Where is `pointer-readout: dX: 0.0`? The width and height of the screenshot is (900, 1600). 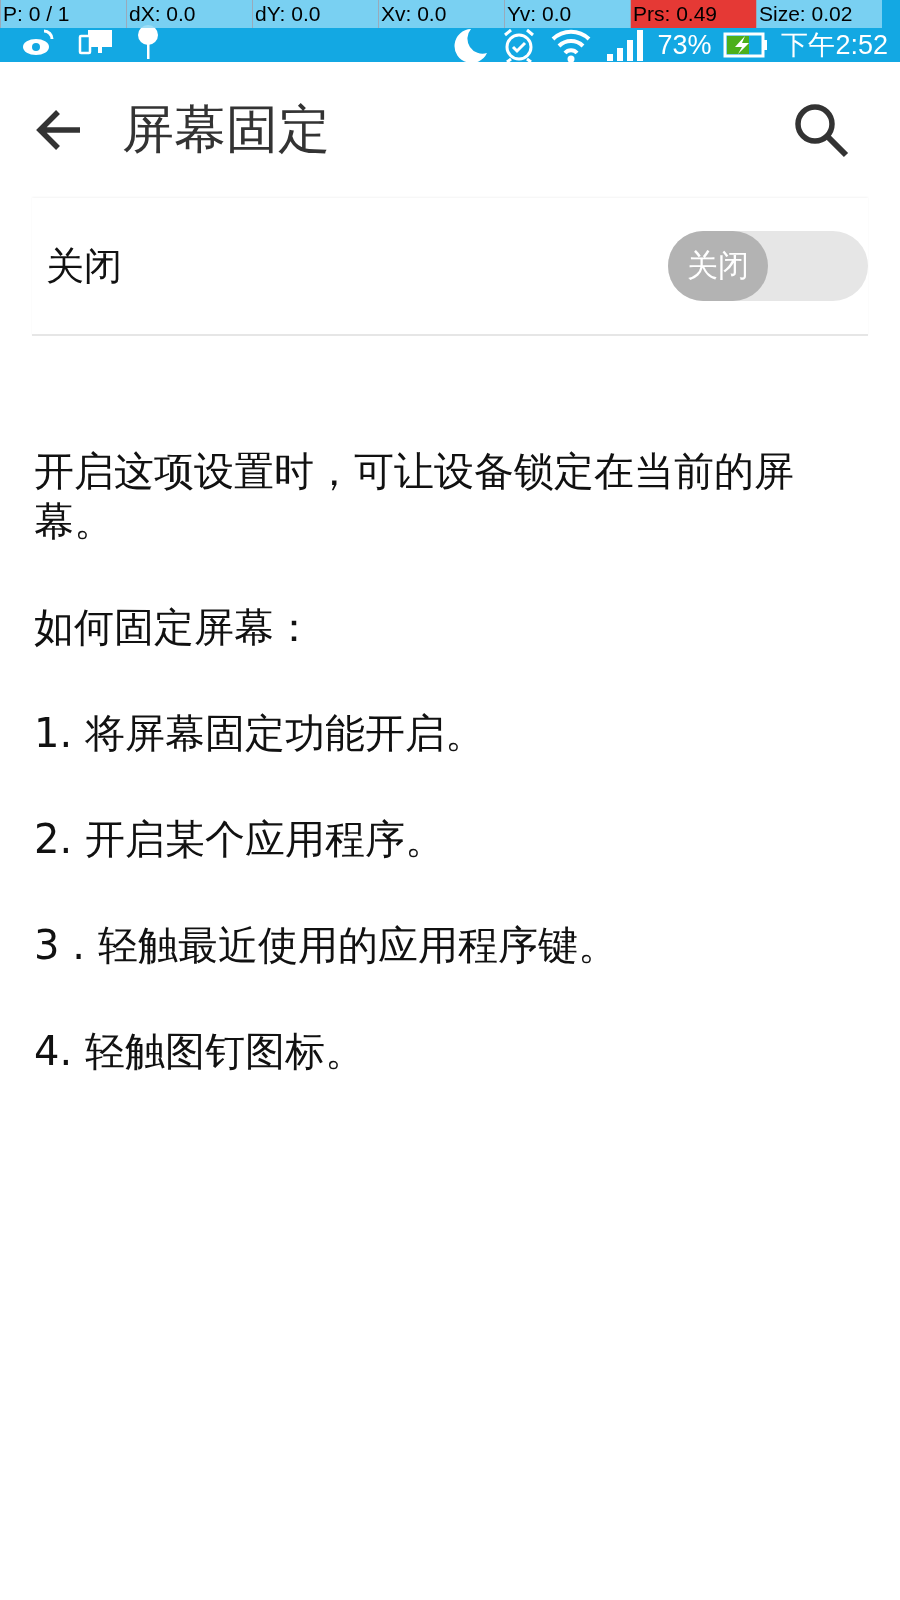
pointer-readout: dX: 0.0 is located at coordinates (189, 14).